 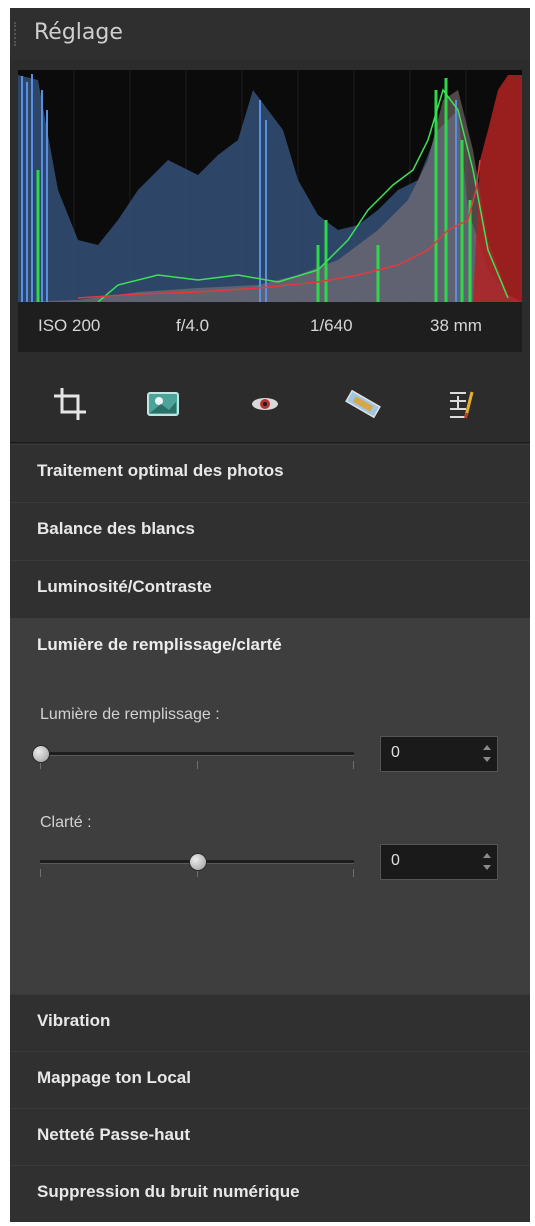 What do you see at coordinates (265, 404) in the screenshot?
I see `eye-icon` at bounding box center [265, 404].